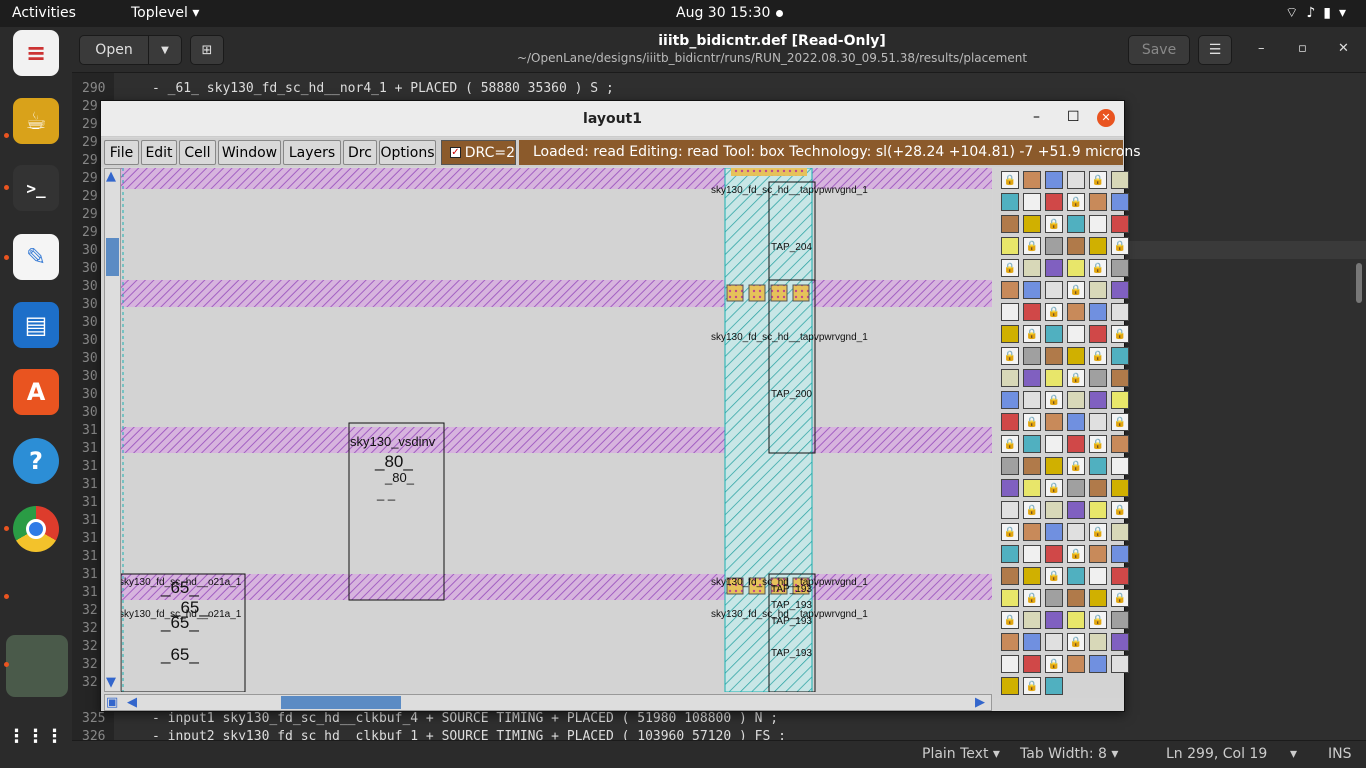 Image resolution: width=1366 pixels, height=768 pixels. Describe the element at coordinates (114, 50) in the screenshot. I see `open-button: Open` at that location.